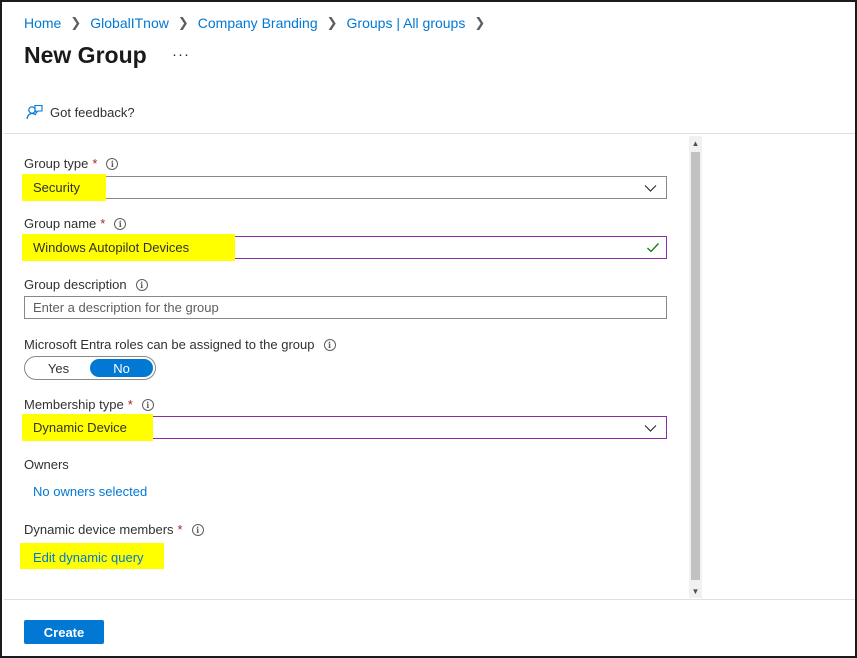 This screenshot has height=658, width=857. I want to click on group-type-label: Group type * i, so click(71, 163).